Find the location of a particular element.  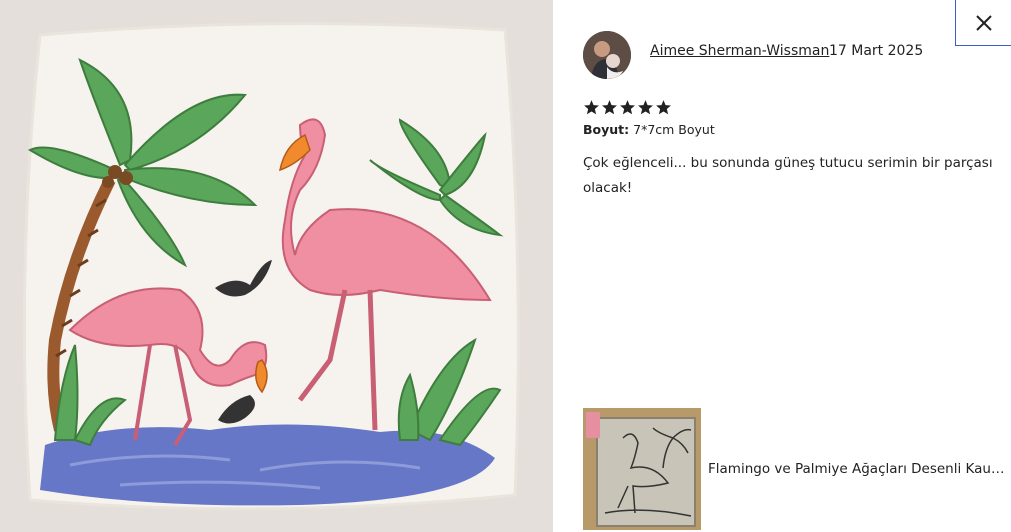

product-thumbnail is located at coordinates (642, 469).